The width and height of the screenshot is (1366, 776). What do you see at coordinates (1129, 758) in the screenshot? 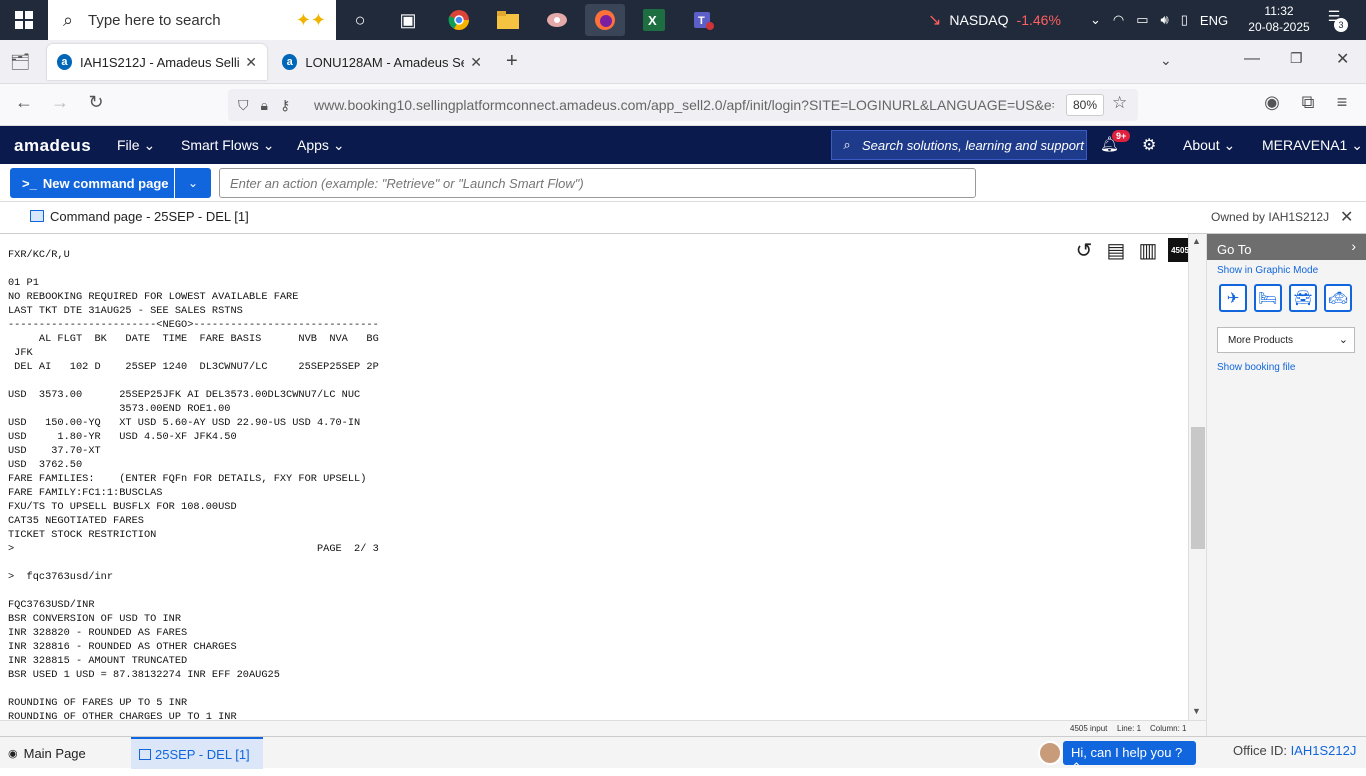
I see `help-assistant-button: Hi, can I help you ? ⌃` at bounding box center [1129, 758].